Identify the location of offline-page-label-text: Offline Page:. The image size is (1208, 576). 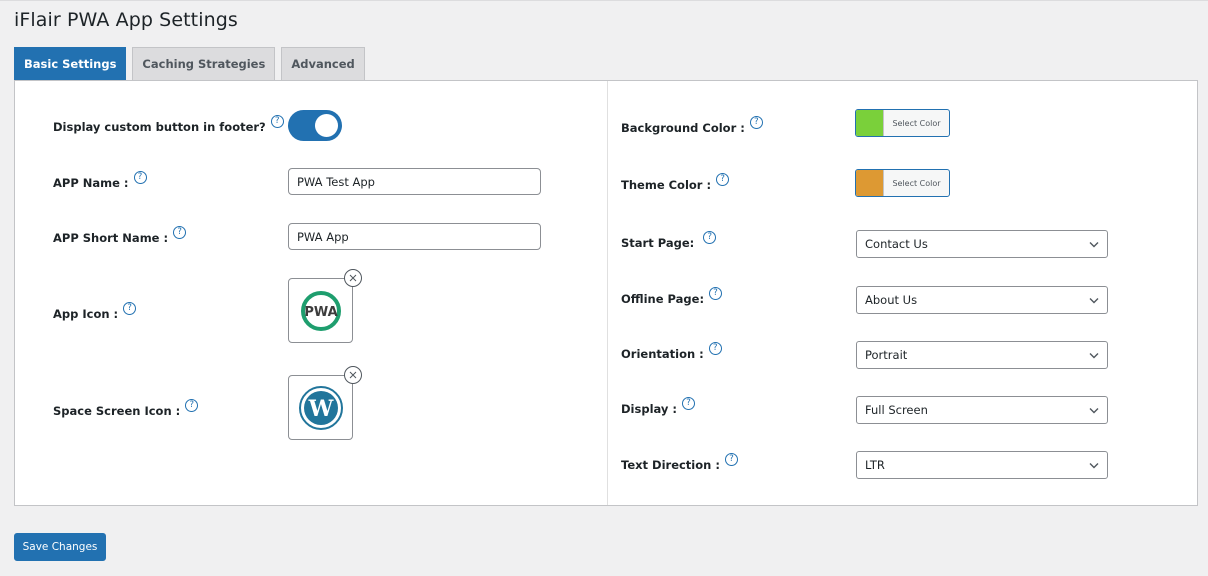
(663, 299).